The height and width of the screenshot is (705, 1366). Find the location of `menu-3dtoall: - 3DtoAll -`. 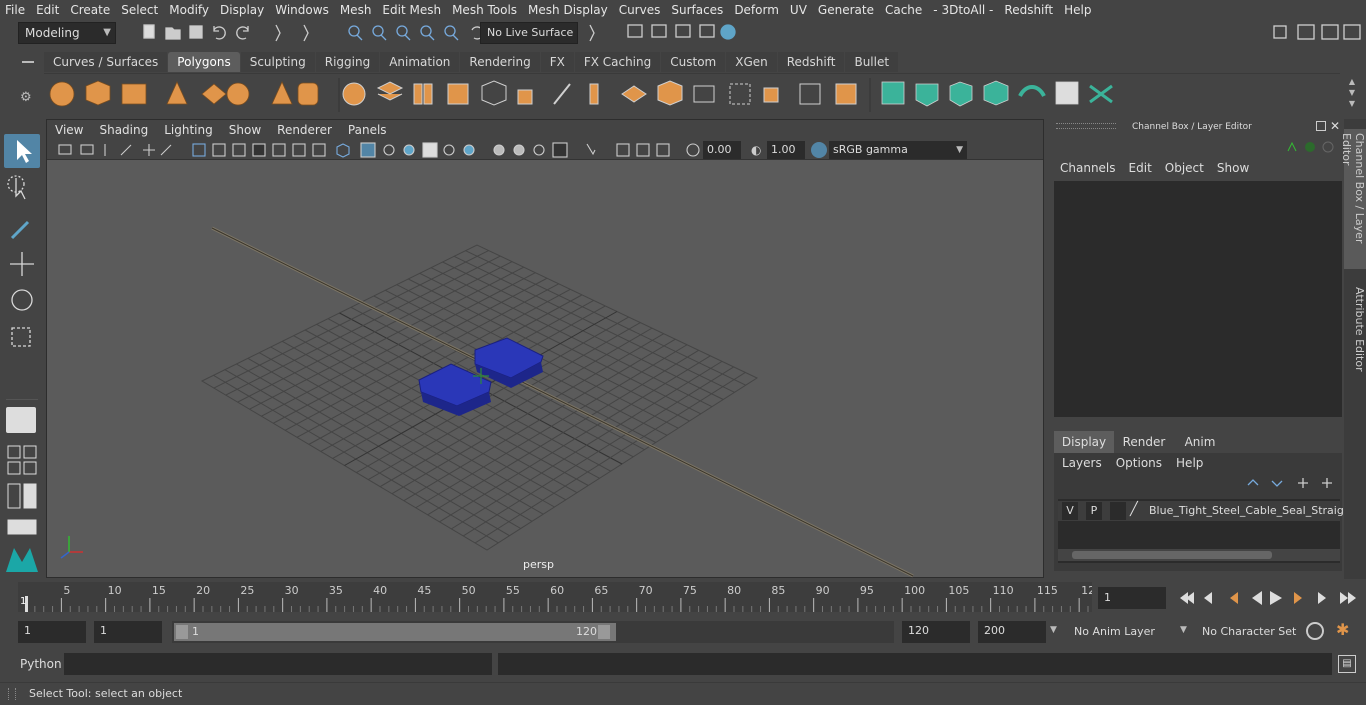

menu-3dtoall: - 3DtoAll - is located at coordinates (963, 10).